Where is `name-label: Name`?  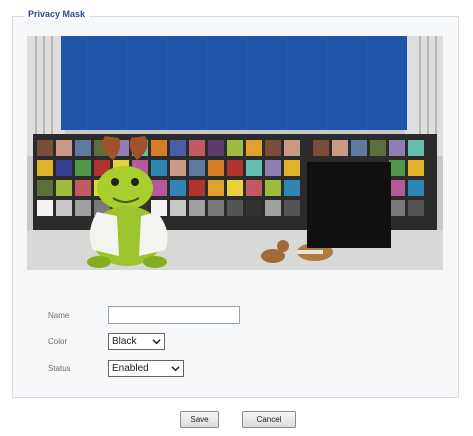
name-label: Name is located at coordinates (59, 315).